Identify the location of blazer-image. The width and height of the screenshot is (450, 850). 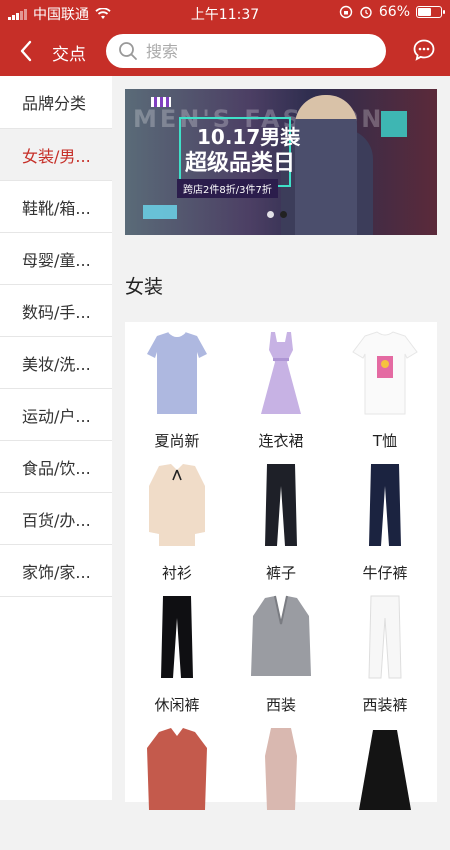
(281, 635).